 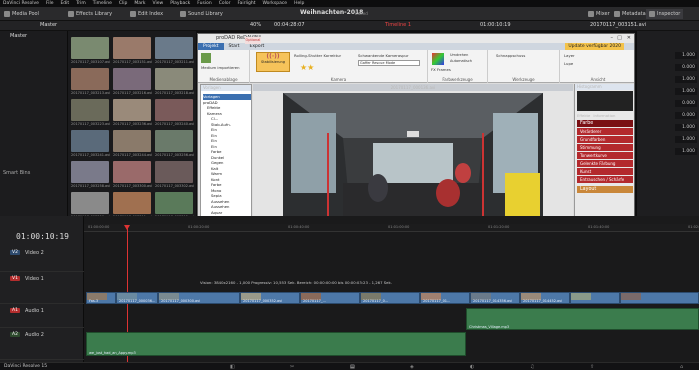 I want to click on inspector-button: Inspector, so click(x=665, y=14).